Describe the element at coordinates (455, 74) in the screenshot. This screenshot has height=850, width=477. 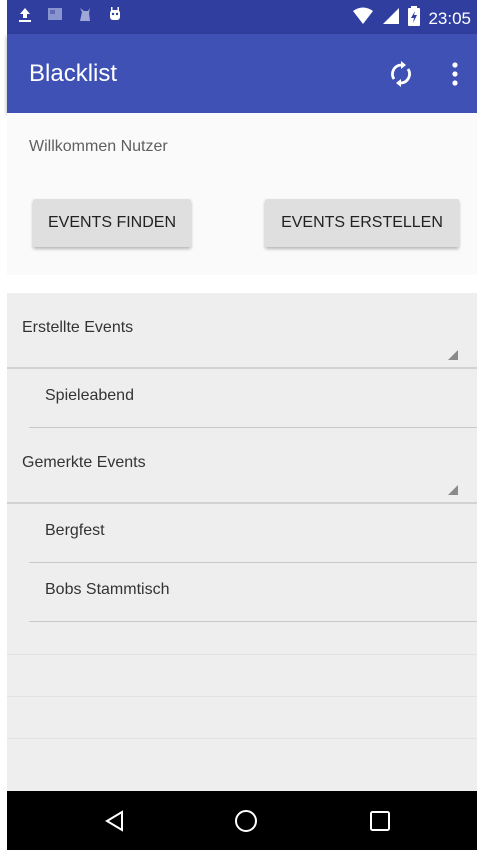
I see `more-options-button` at that location.